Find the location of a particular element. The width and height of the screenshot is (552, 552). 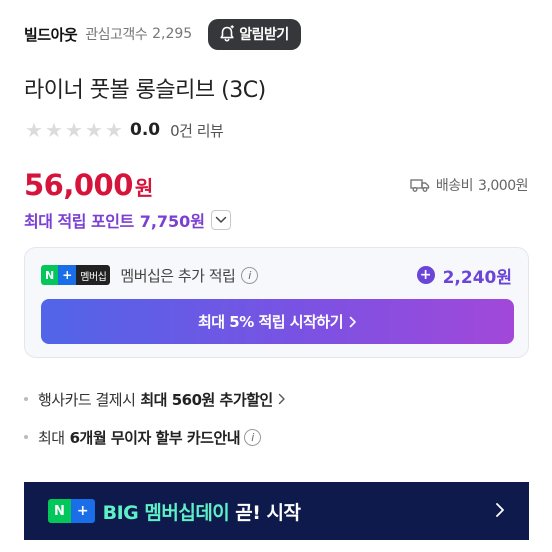

points-expand-button is located at coordinates (221, 220).